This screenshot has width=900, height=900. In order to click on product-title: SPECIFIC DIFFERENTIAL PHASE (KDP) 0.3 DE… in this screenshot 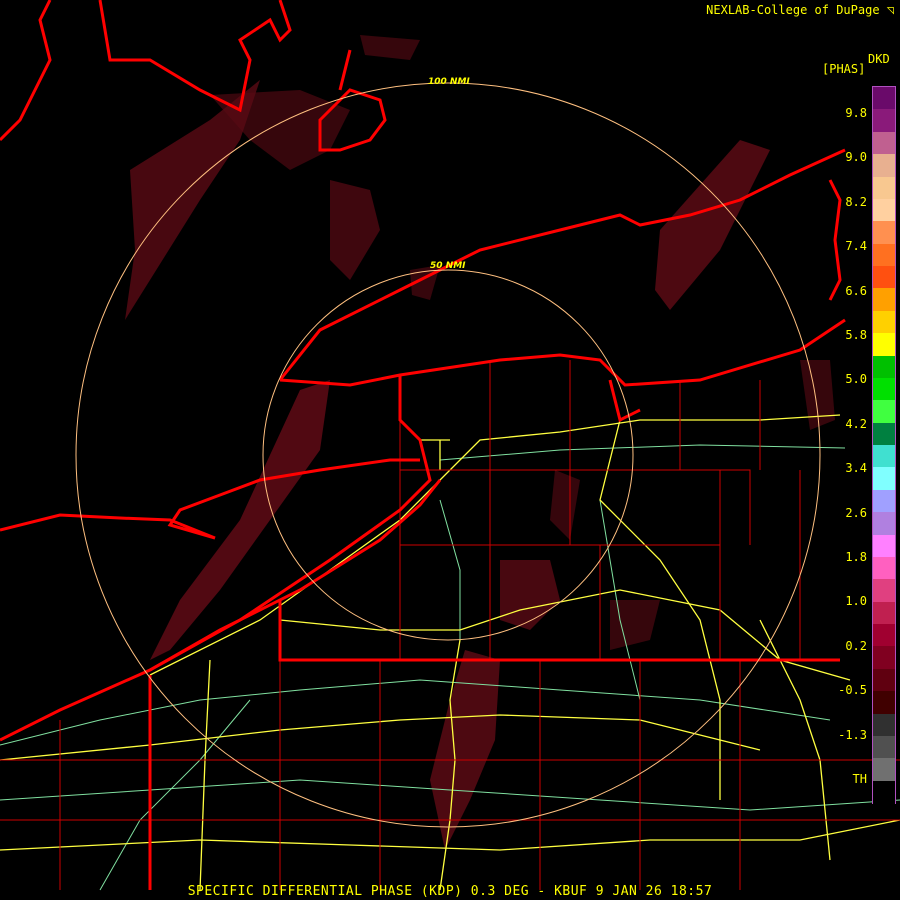, I will do `click(450, 891)`.